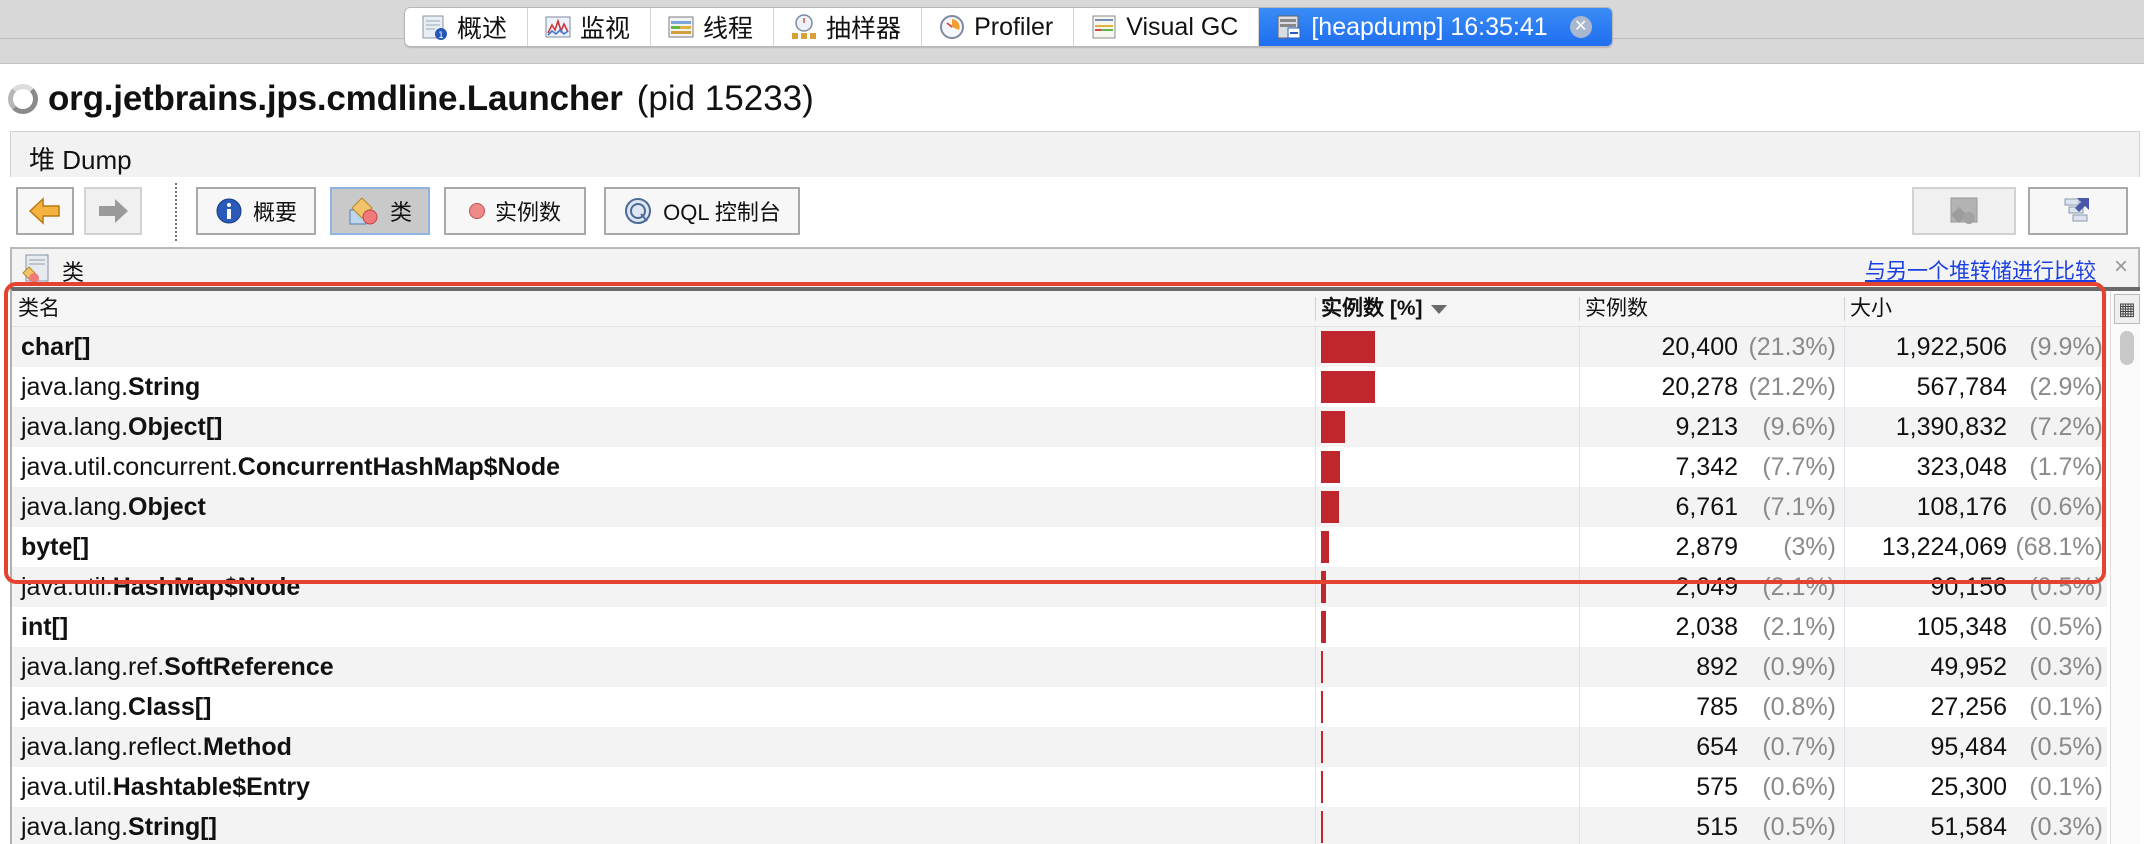  What do you see at coordinates (2066, 787) in the screenshot?
I see `size-percent-label: (0.1%)` at bounding box center [2066, 787].